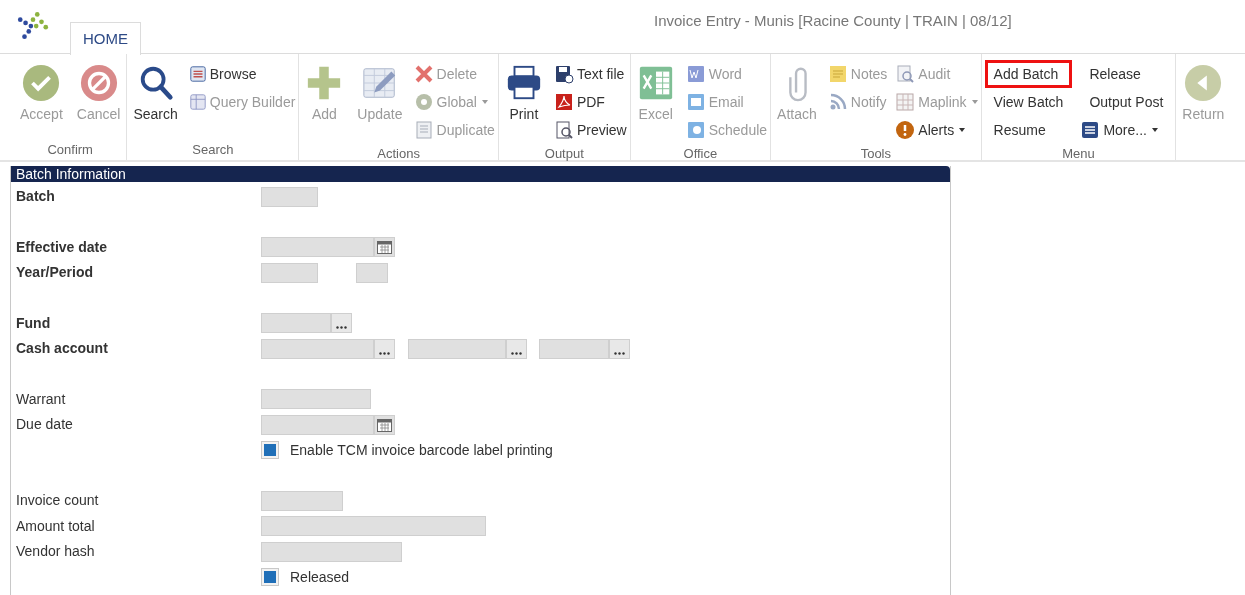 Image resolution: width=1245 pixels, height=595 pixels. What do you see at coordinates (936, 130) in the screenshot?
I see `ribbon-button: Alerts` at bounding box center [936, 130].